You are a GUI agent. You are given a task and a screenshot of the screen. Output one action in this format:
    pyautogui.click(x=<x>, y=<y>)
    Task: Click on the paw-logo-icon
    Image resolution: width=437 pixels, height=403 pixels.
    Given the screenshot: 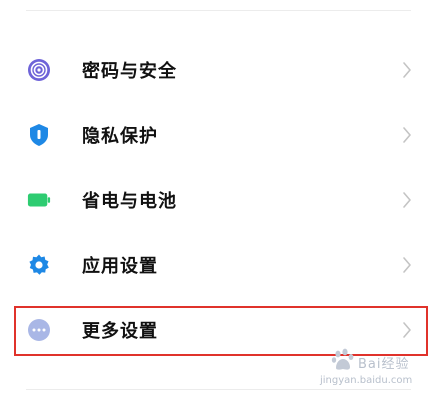 What is the action you would take?
    pyautogui.click(x=343, y=359)
    